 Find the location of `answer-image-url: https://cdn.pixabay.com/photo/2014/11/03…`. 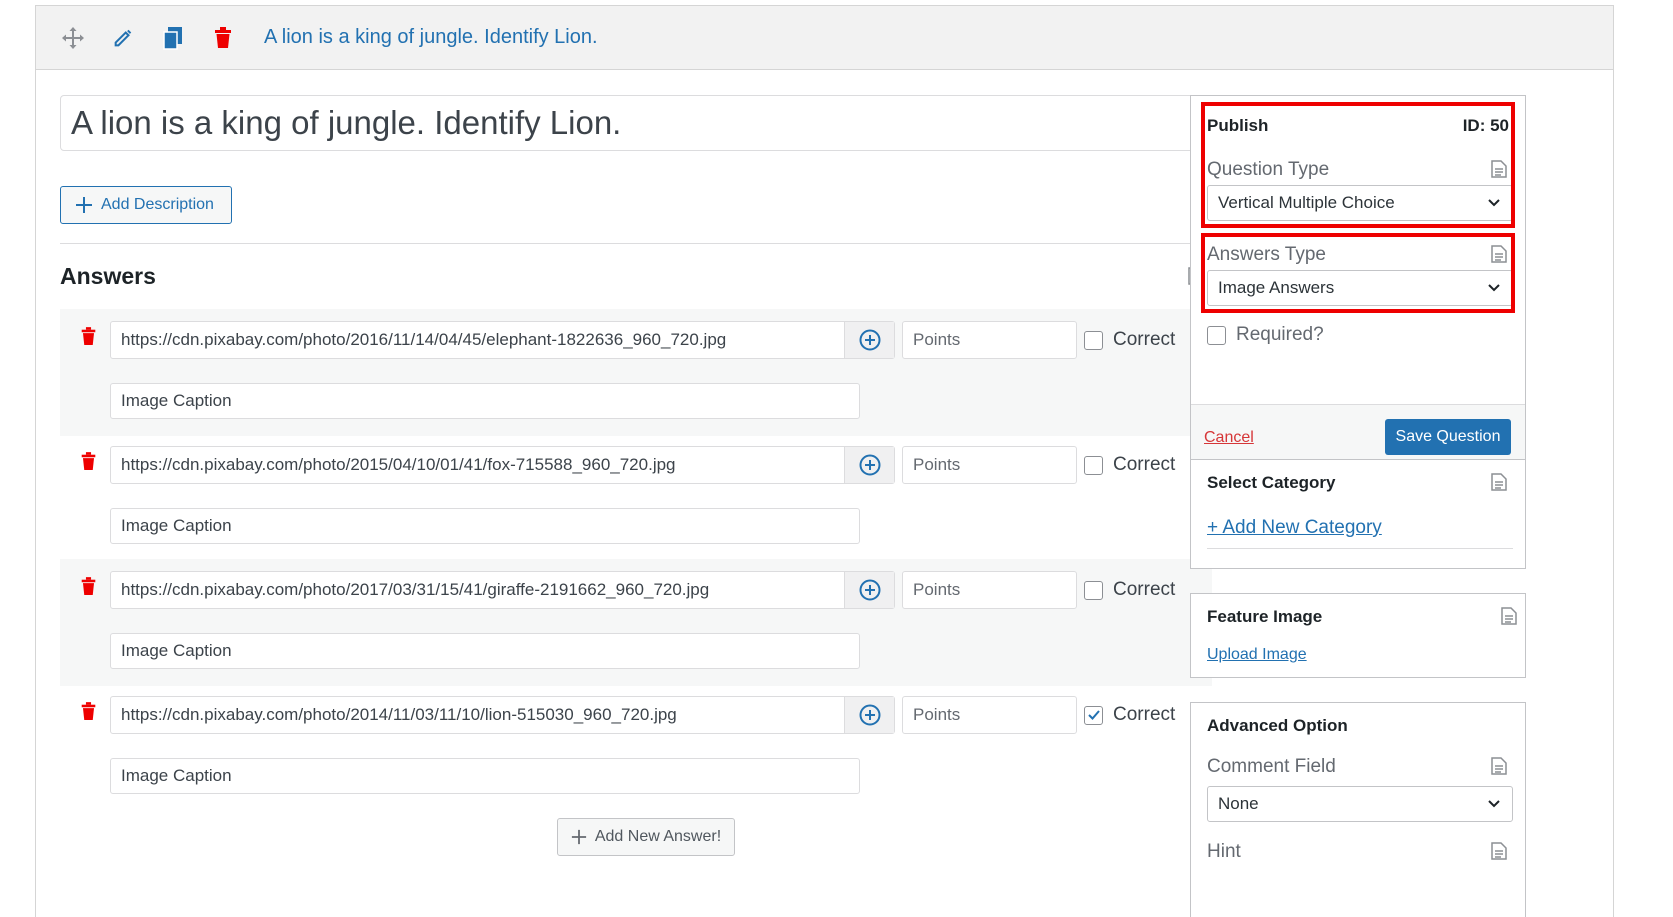

answer-image-url: https://cdn.pixabay.com/photo/2014/11/03… is located at coordinates (399, 714).